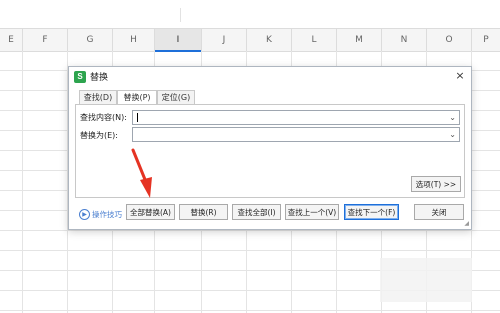  I want to click on options-button: 选项(T) >>, so click(436, 184).